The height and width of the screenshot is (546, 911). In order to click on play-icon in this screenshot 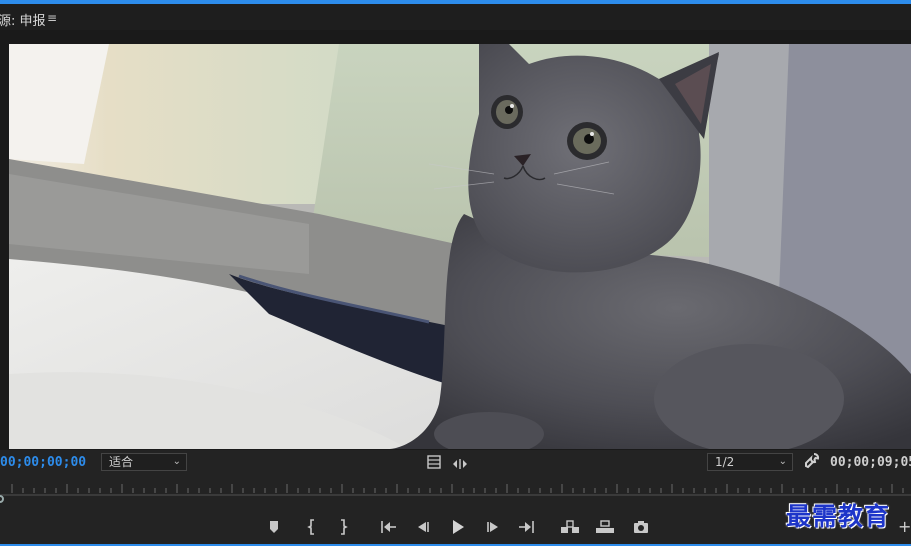, I will do `click(458, 527)`.